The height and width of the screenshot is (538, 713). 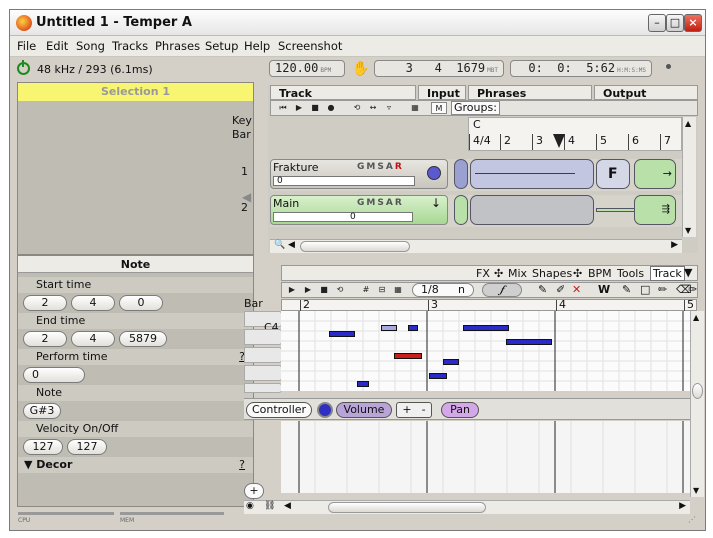 I want to click on menu-tracks: Tracks, so click(x=130, y=46).